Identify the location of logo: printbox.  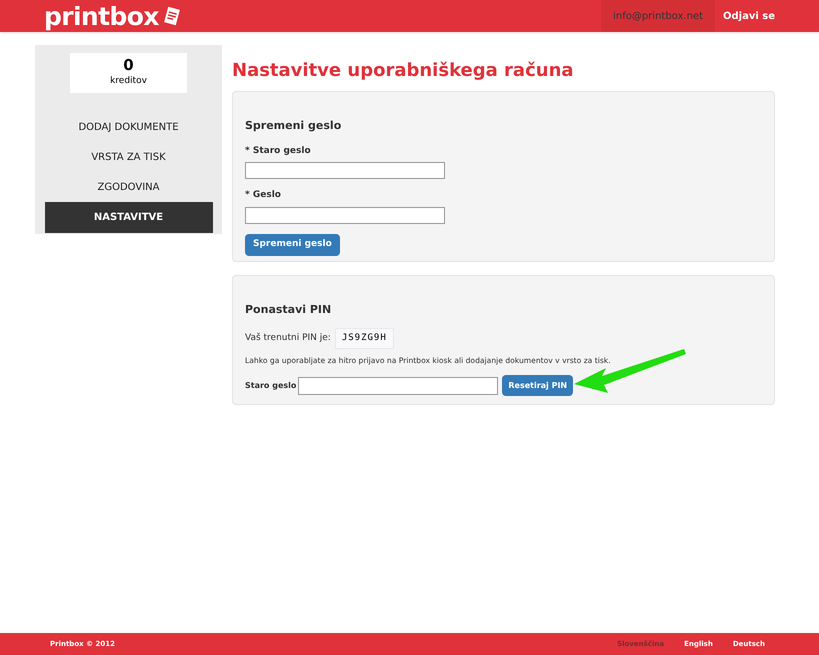
(101, 16).